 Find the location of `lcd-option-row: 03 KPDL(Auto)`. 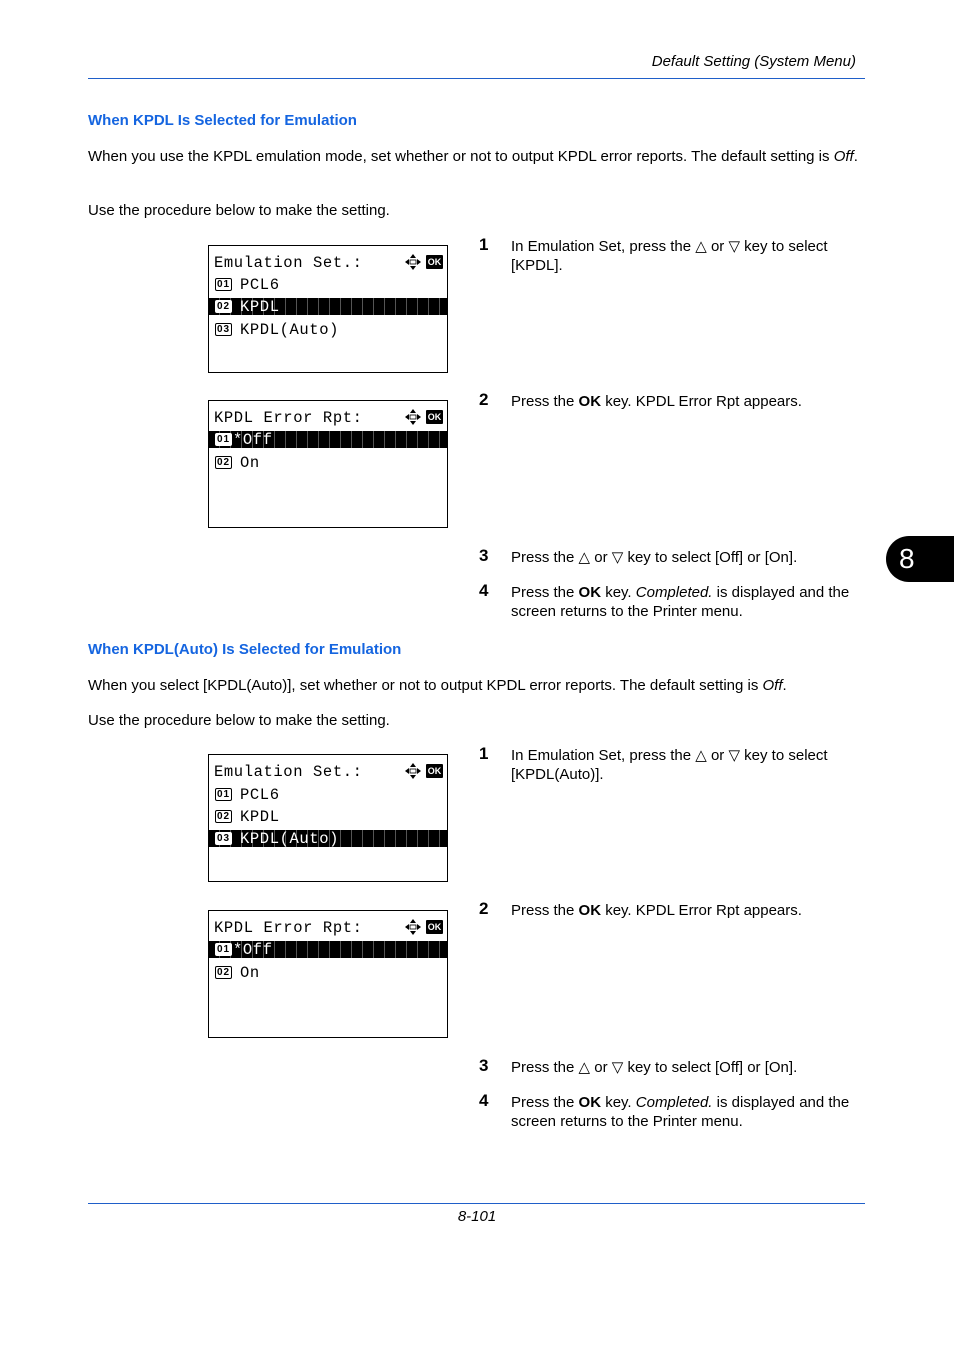

lcd-option-row: 03 KPDL(Auto) is located at coordinates (328, 329).